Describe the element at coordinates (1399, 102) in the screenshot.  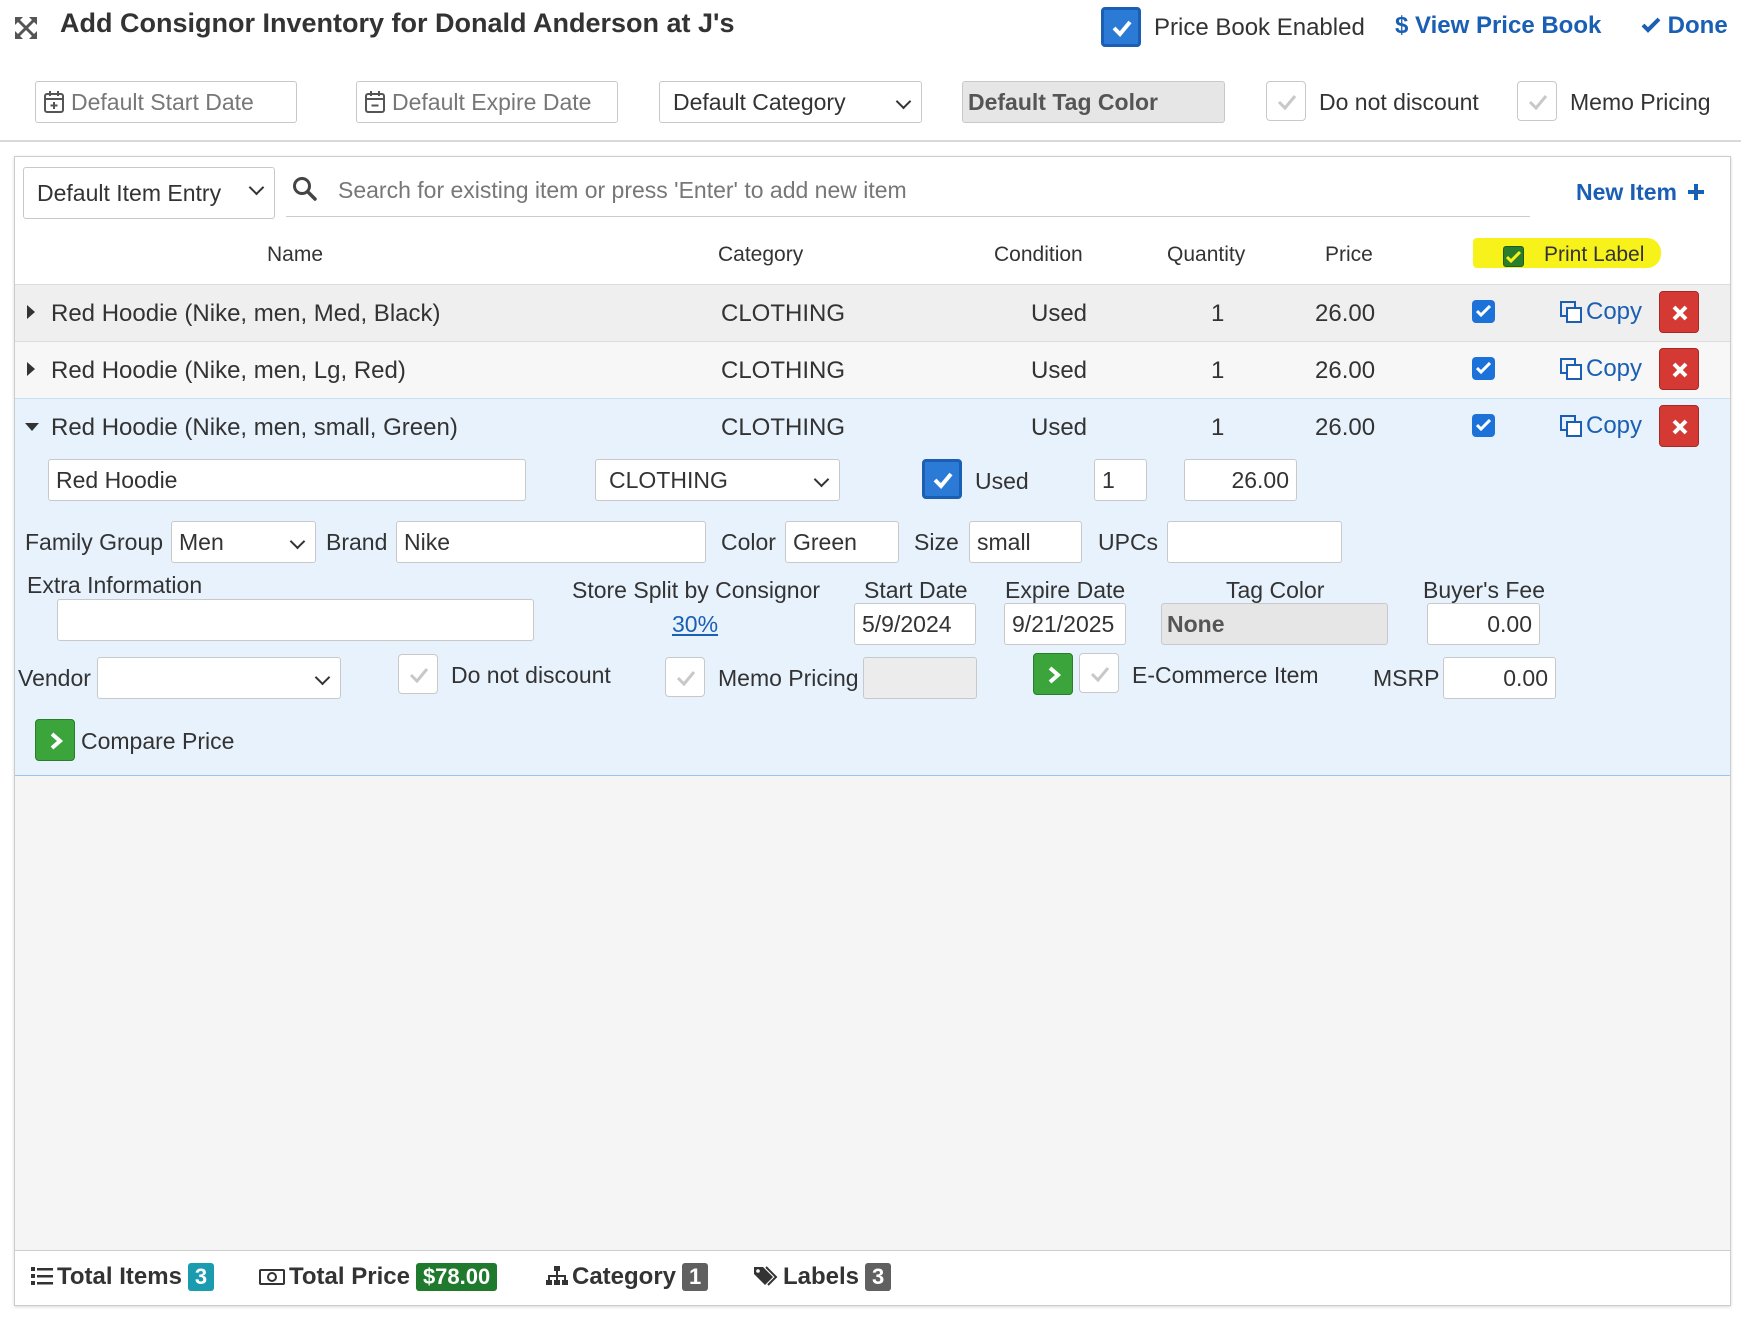
I see `default-do-not-discount-label: Do not discount` at that location.